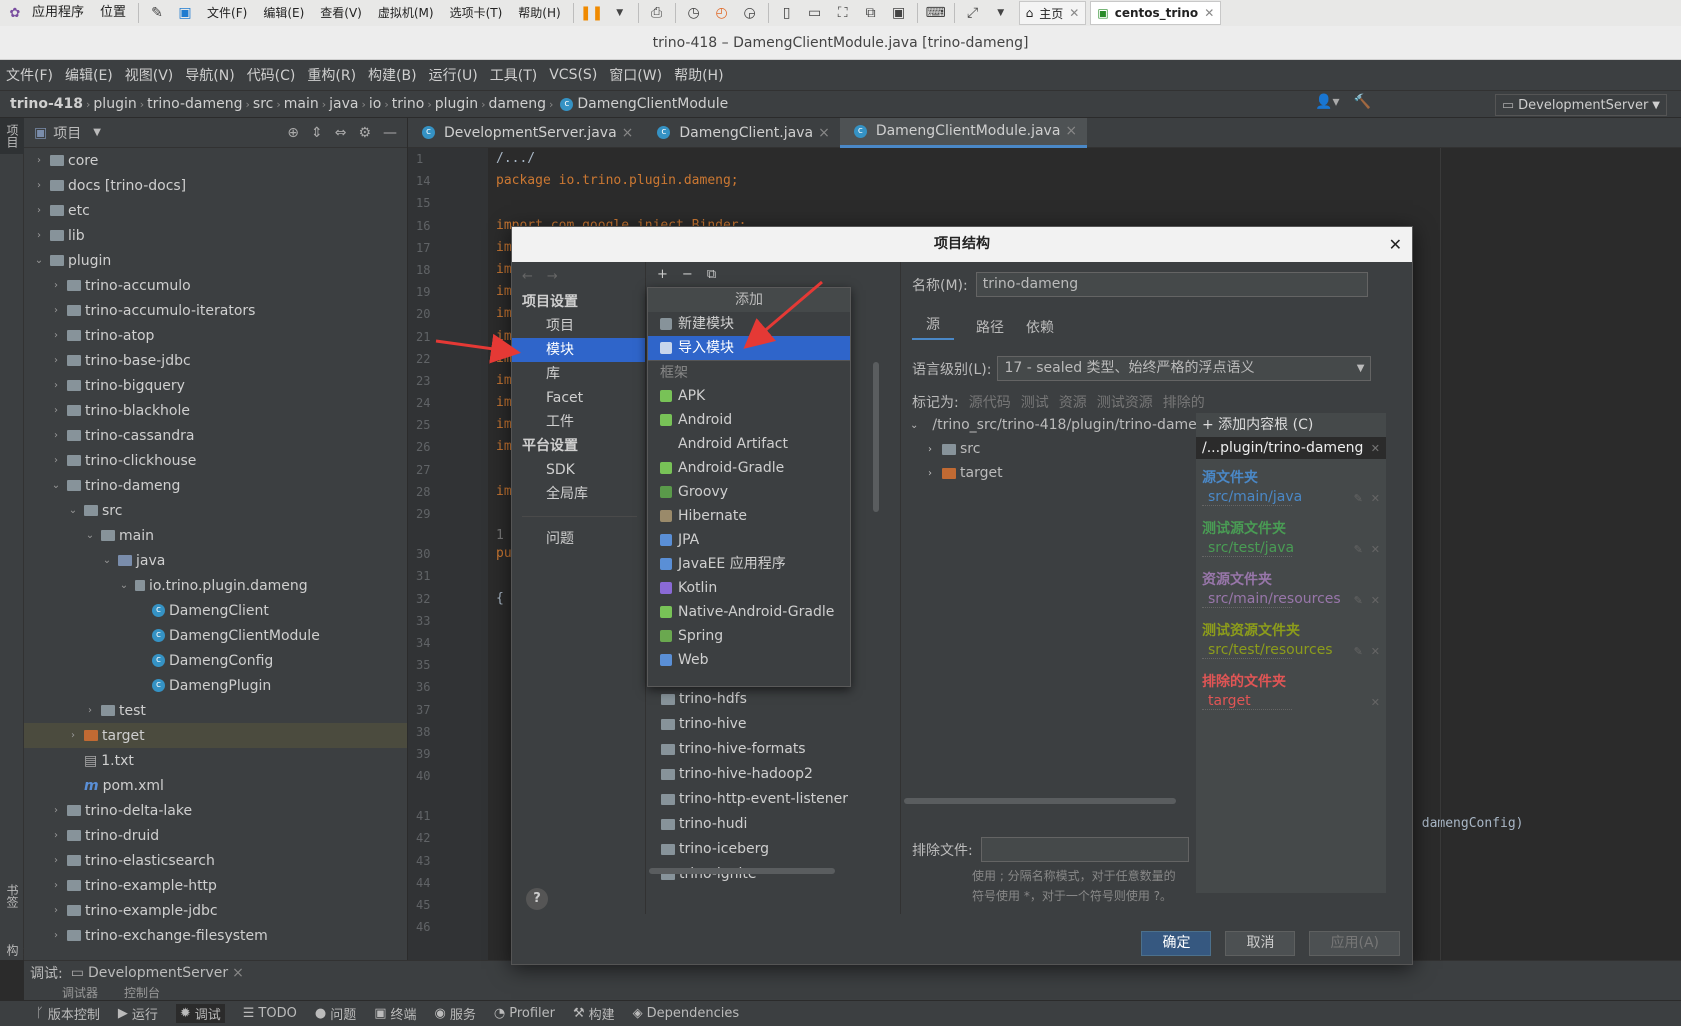 Image resolution: width=1681 pixels, height=1026 pixels. I want to click on fullscreen-icon: ⛶, so click(843, 13).